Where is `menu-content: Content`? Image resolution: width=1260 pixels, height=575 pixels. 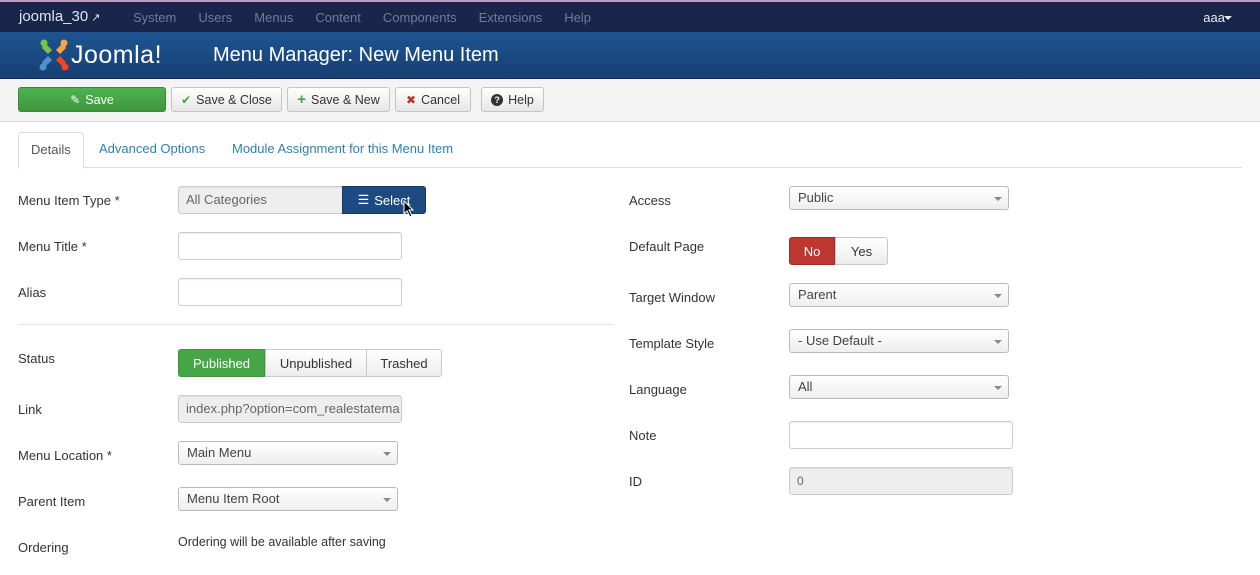 menu-content: Content is located at coordinates (338, 17).